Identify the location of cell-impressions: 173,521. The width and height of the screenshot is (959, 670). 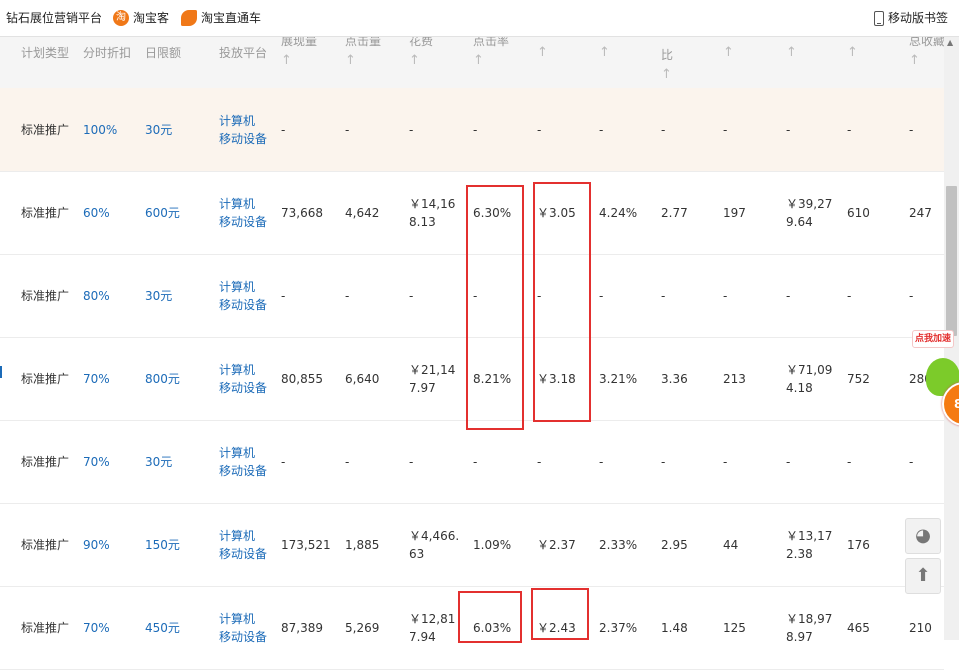
(306, 544).